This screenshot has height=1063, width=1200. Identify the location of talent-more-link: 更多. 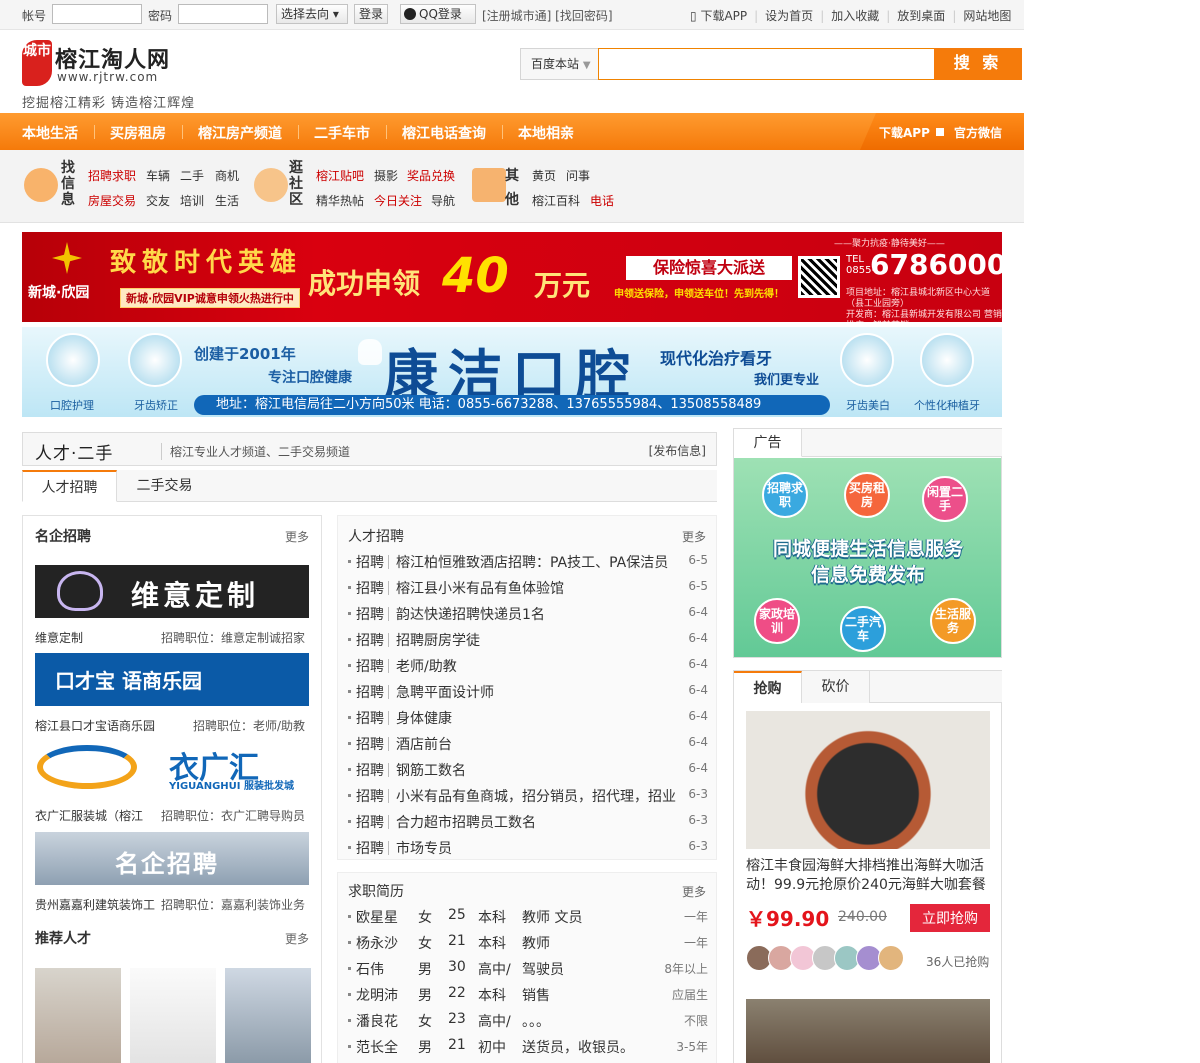
(297, 938).